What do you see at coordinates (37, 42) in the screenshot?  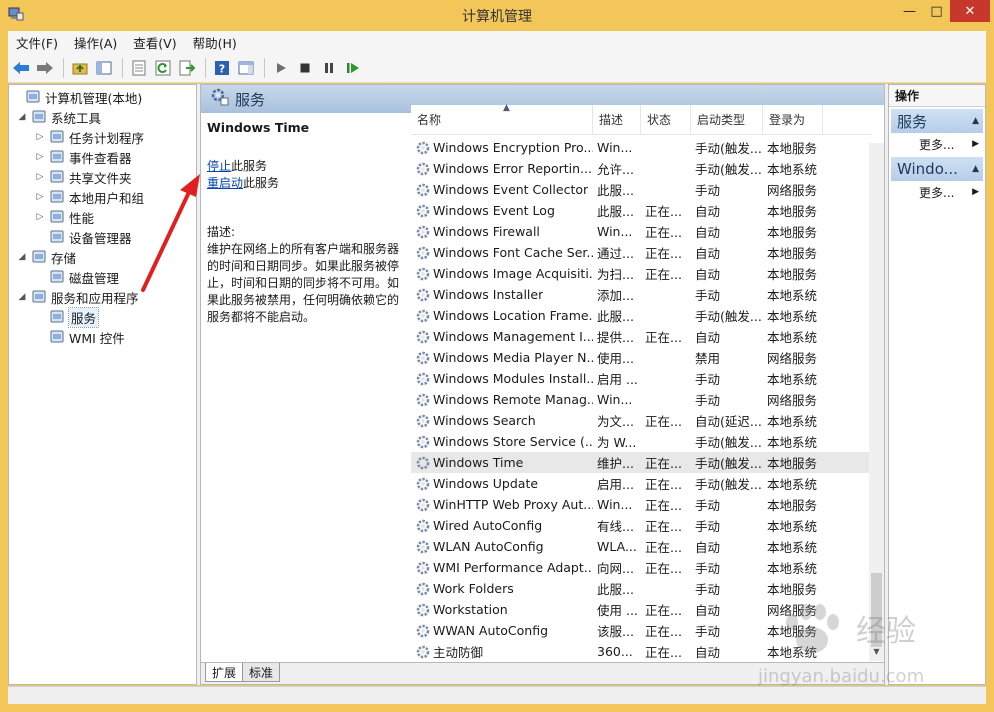 I see `menu-file: 文件(F)` at bounding box center [37, 42].